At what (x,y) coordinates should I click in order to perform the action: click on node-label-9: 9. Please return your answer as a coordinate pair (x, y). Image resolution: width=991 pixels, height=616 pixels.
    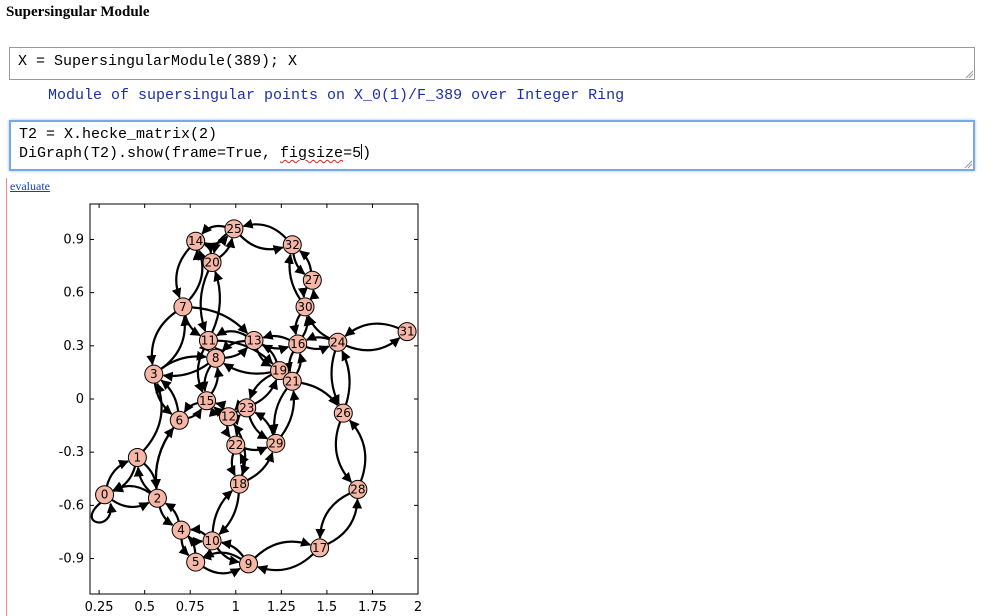
    Looking at the image, I should click on (249, 564).